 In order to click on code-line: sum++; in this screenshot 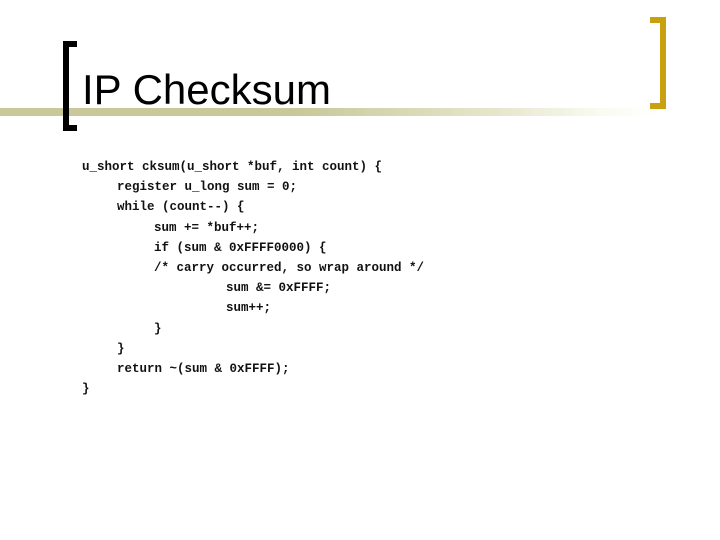, I will do `click(249, 308)`.